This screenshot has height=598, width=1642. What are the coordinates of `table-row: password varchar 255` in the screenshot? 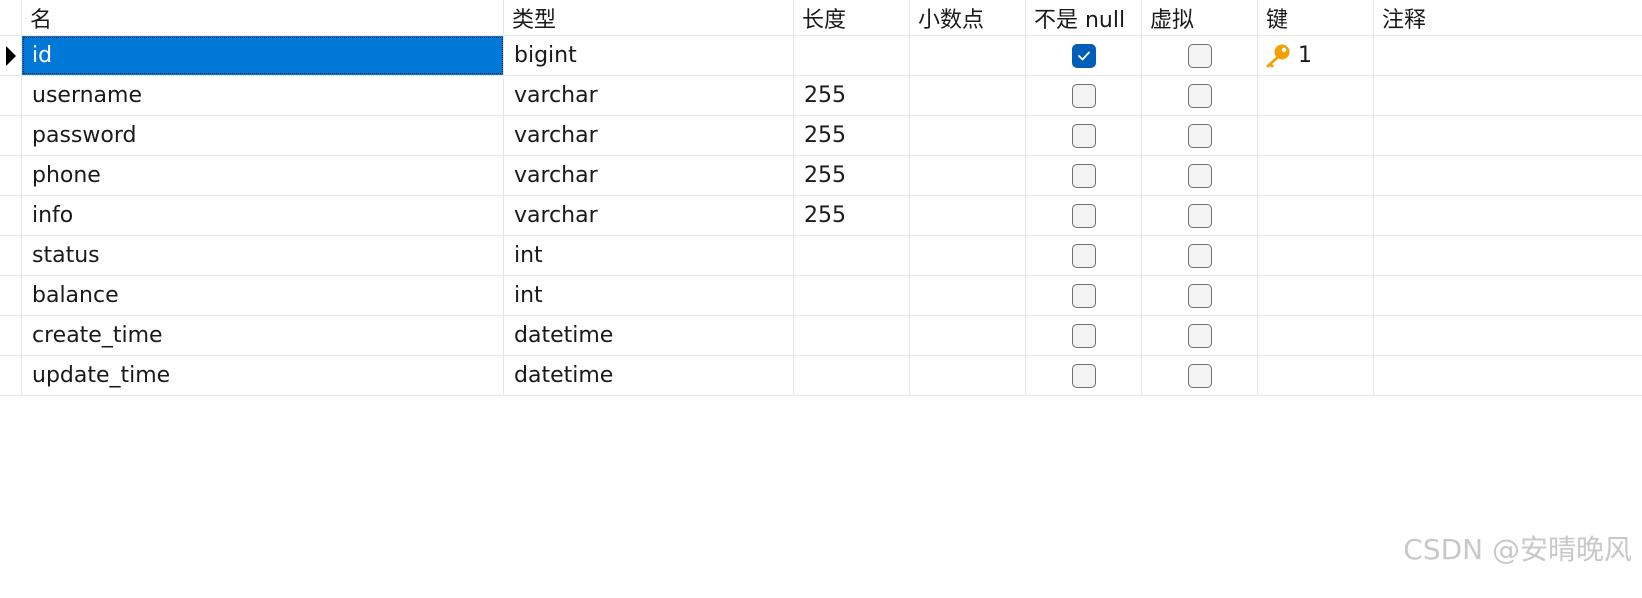 It's located at (821, 136).